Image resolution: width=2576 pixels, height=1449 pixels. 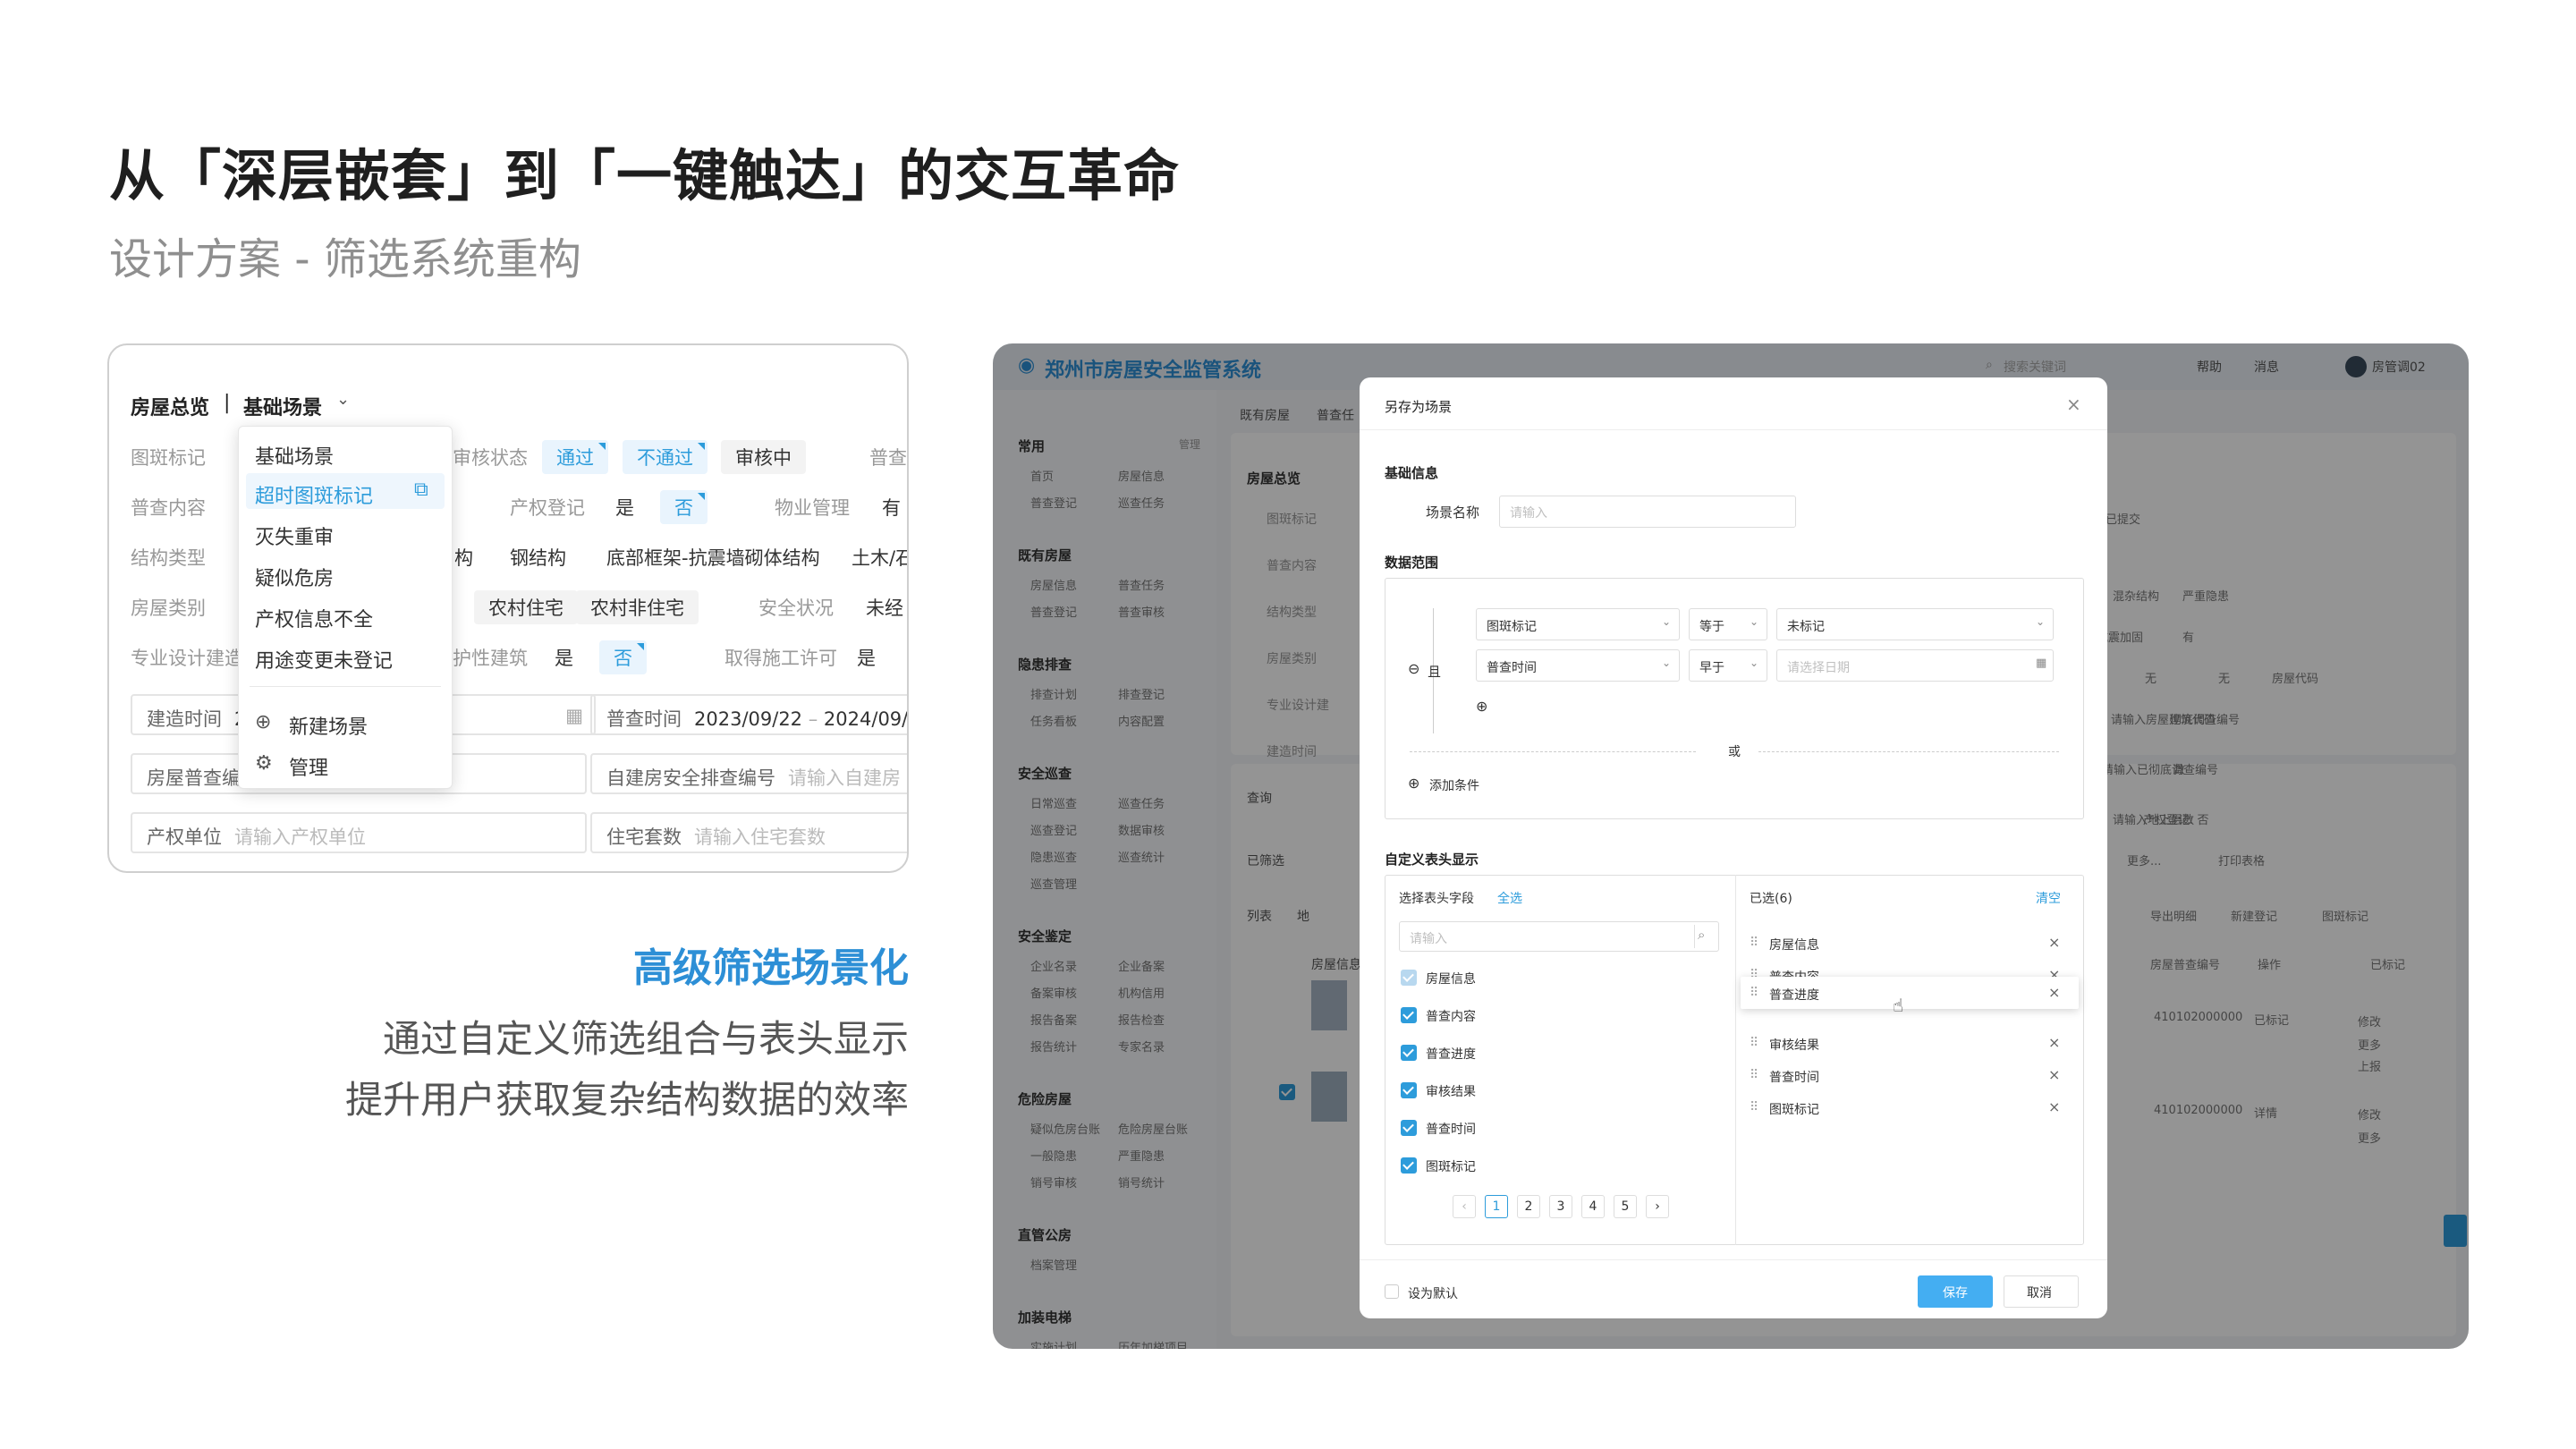 I want to click on plus-circle-icon: ⊕, so click(x=1481, y=706).